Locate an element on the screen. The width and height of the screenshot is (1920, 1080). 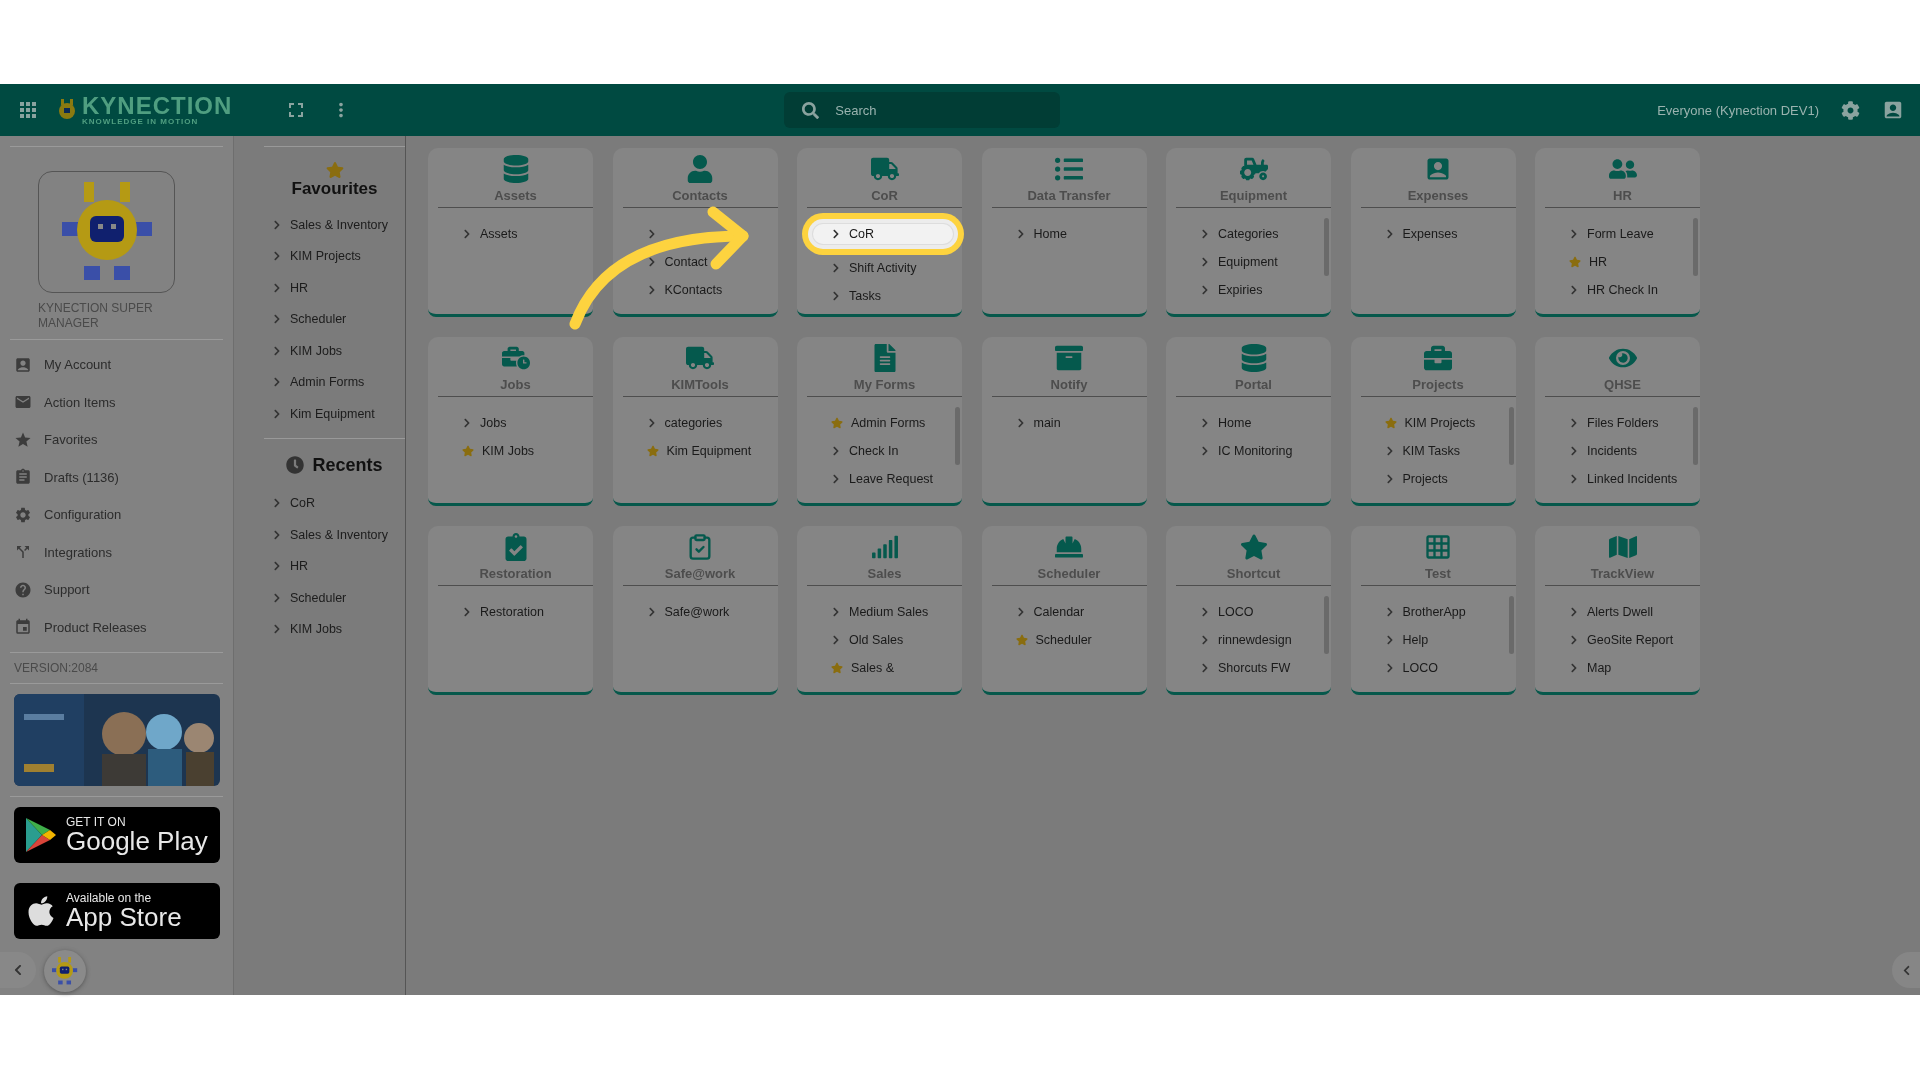
module-link: rinnewdesign is located at coordinates (1265, 640).